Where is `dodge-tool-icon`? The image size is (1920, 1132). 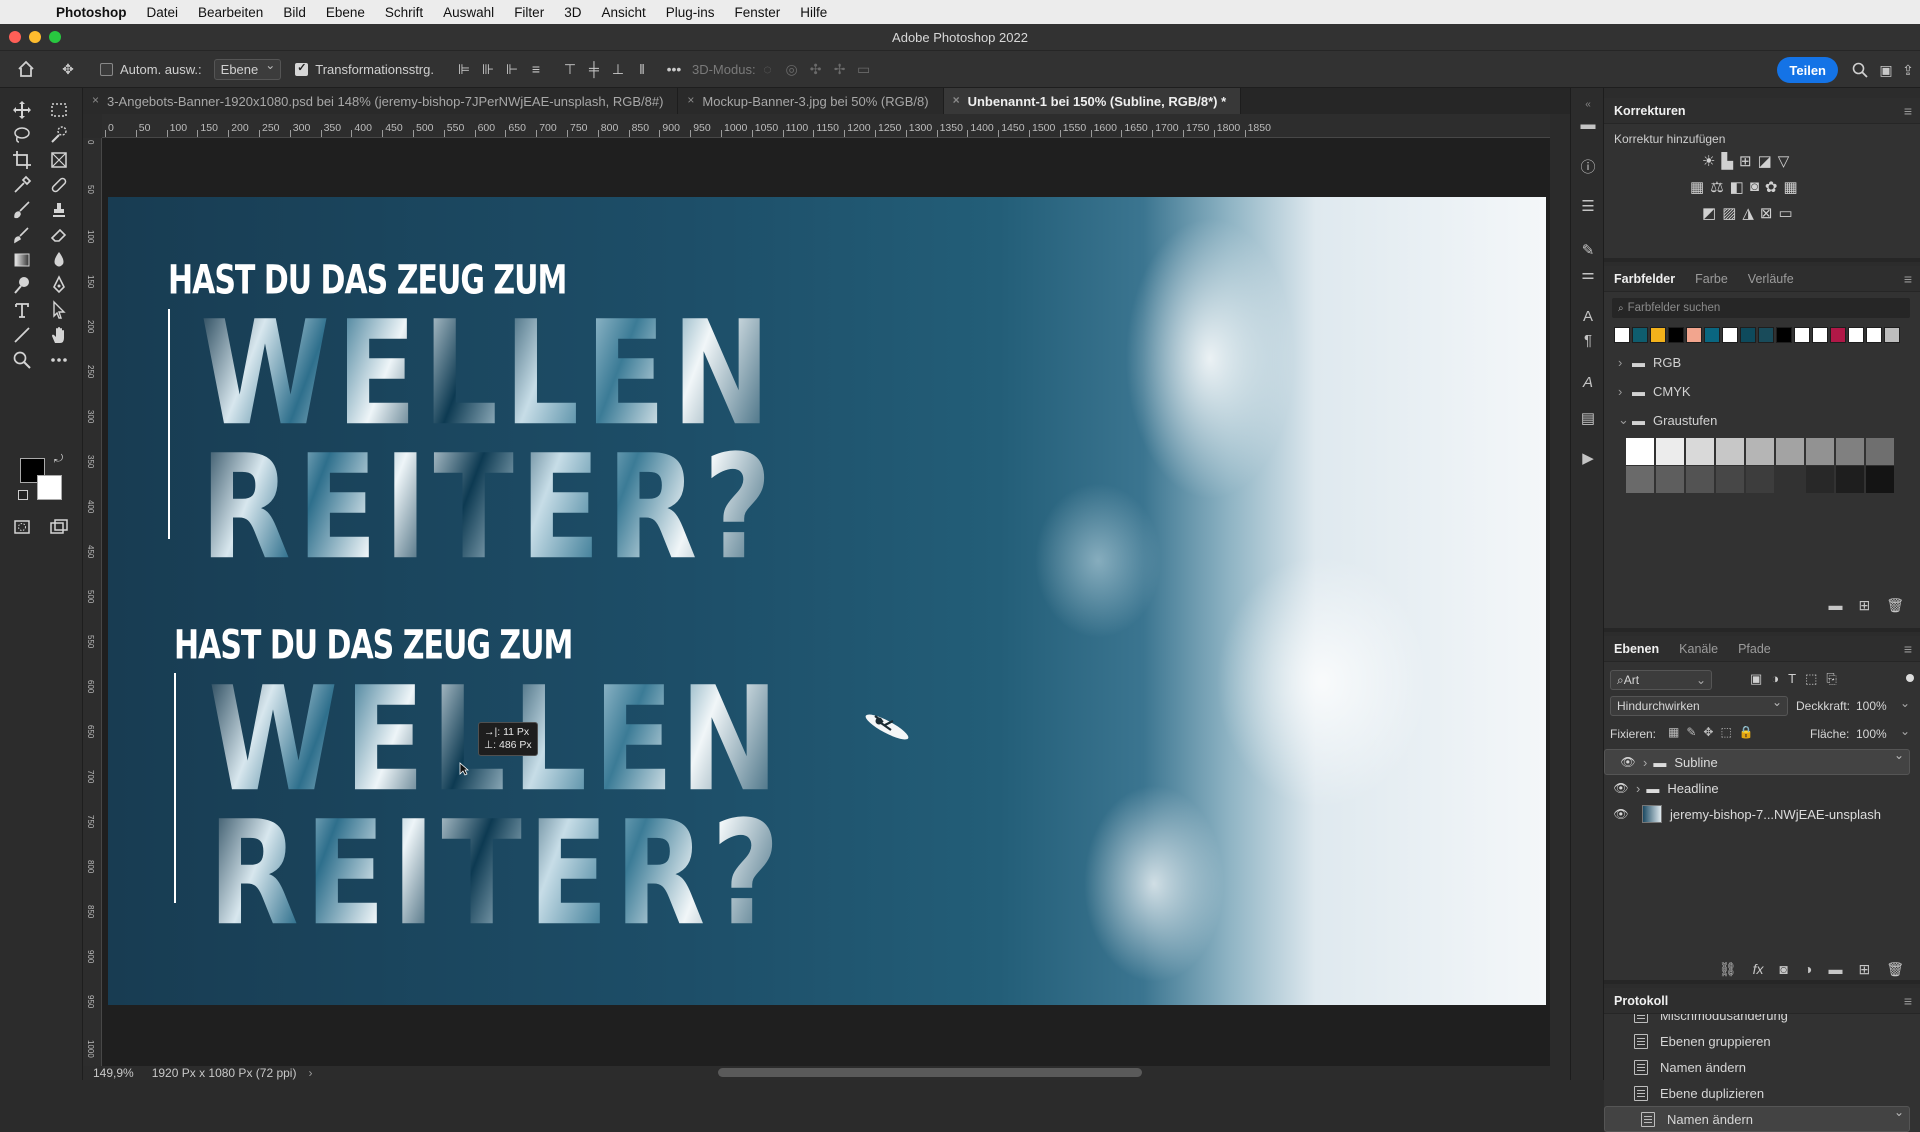 dodge-tool-icon is located at coordinates (22, 285).